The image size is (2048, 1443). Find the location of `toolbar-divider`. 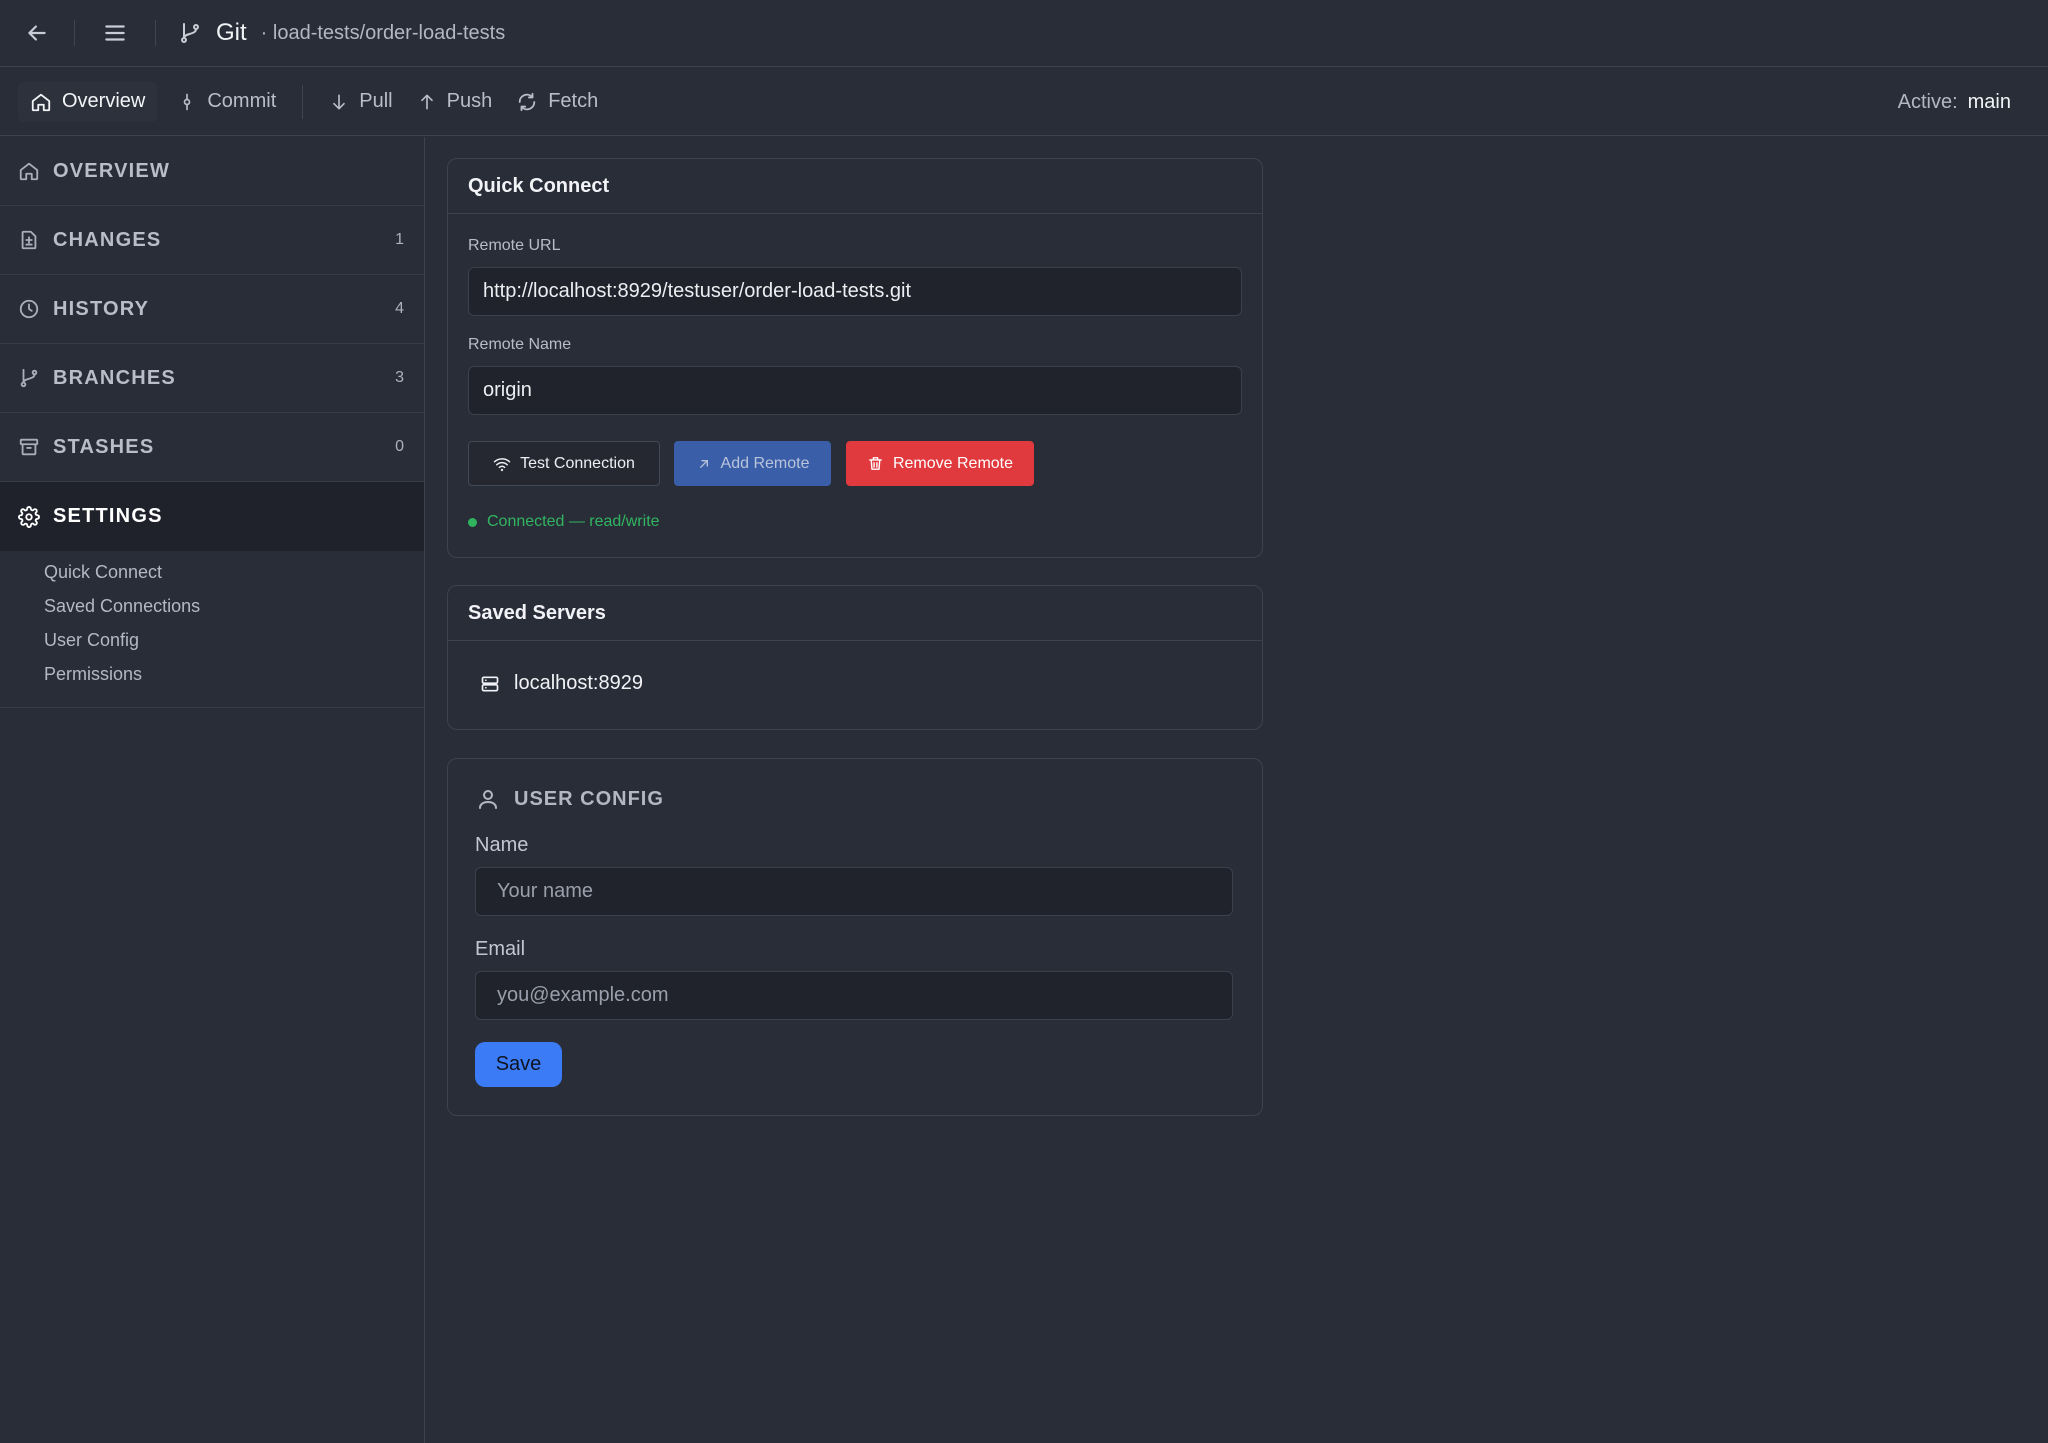

toolbar-divider is located at coordinates (303, 101).